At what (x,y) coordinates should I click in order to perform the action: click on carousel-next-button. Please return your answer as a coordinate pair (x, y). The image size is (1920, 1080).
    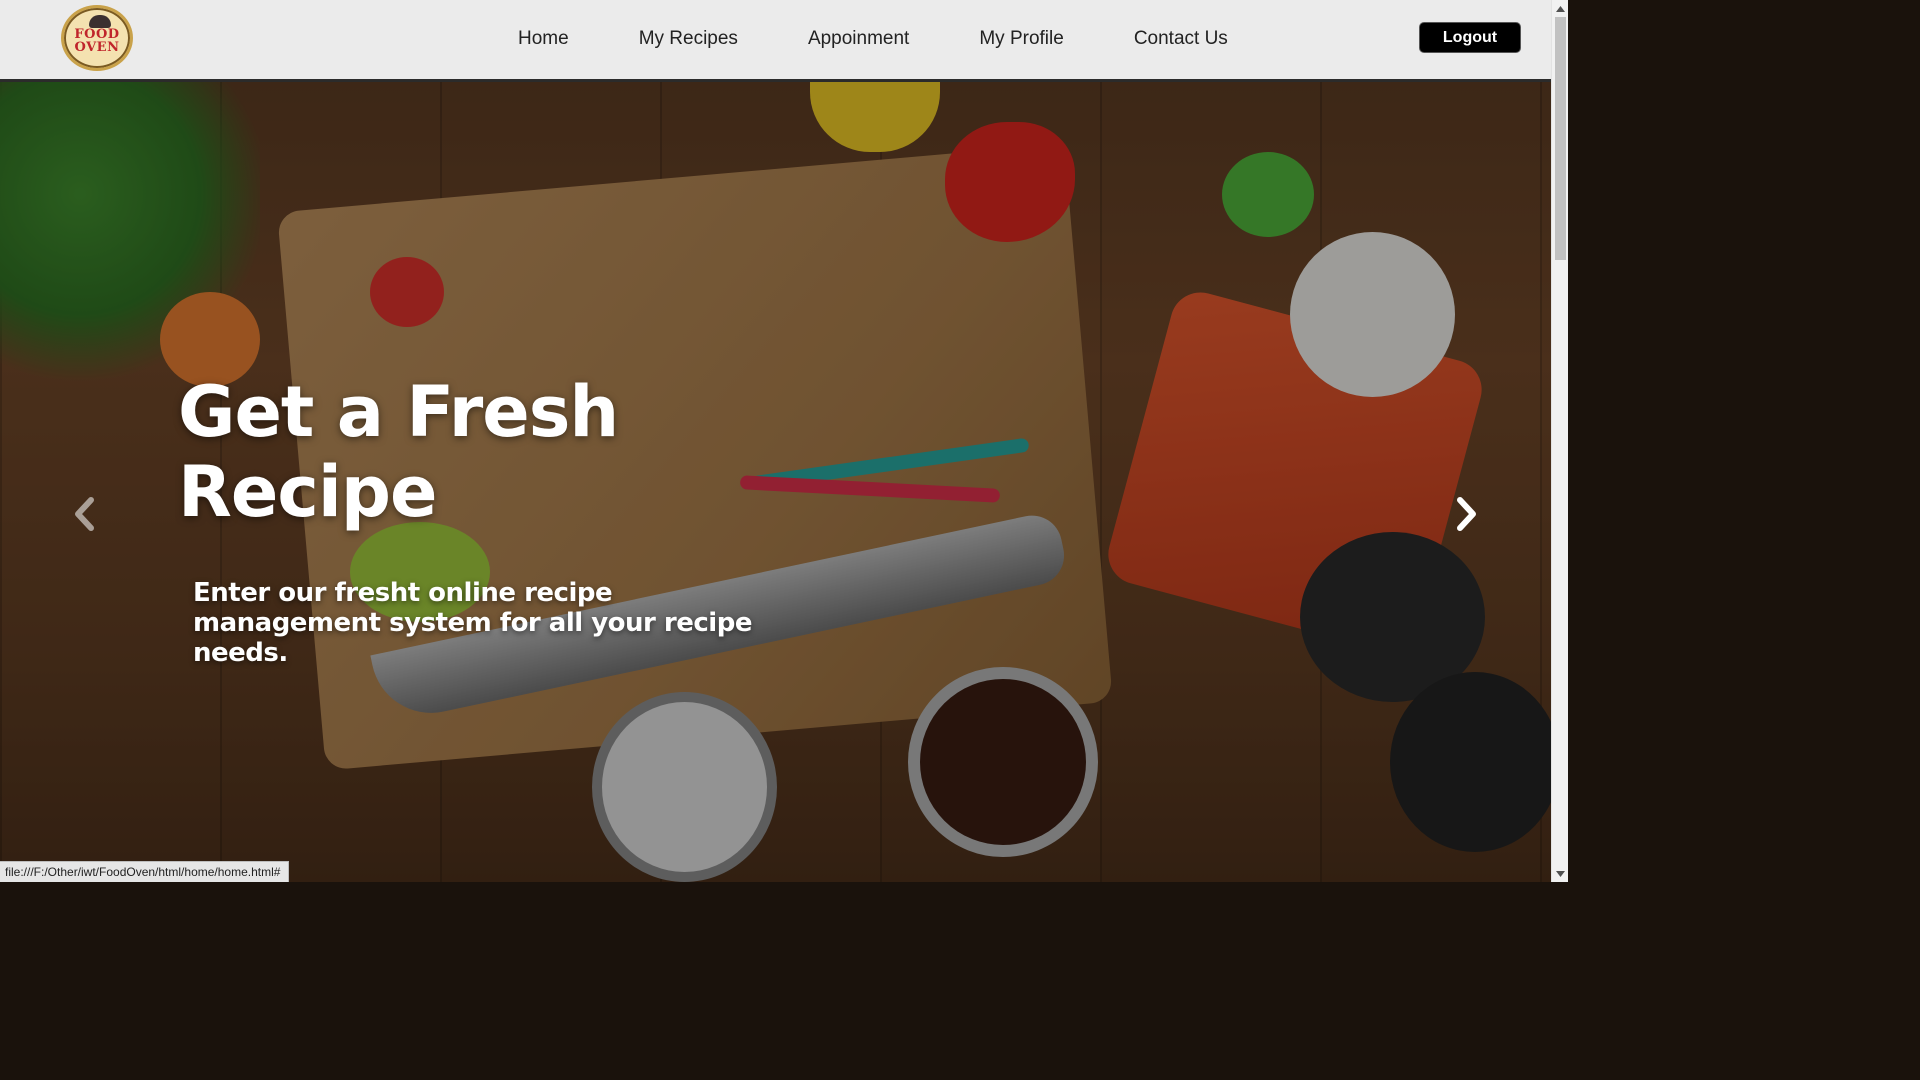
    Looking at the image, I should click on (1467, 514).